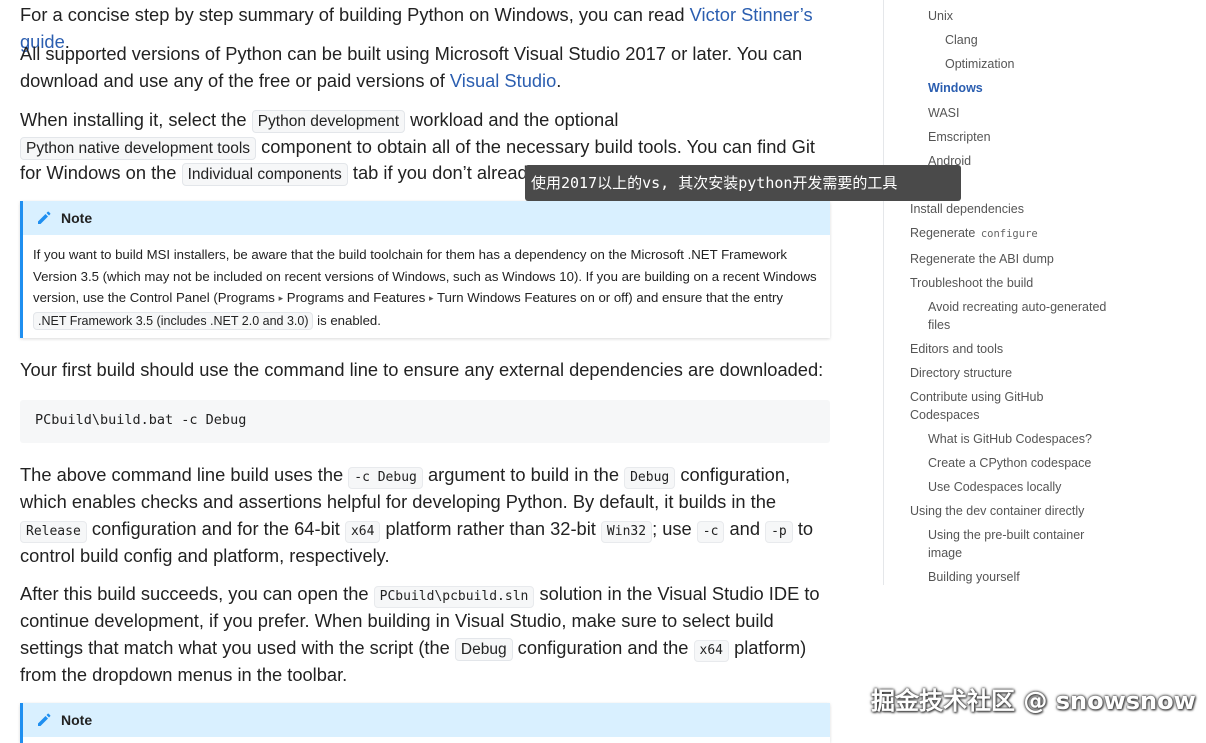 This screenshot has height=743, width=1206. What do you see at coordinates (955, 89) in the screenshot?
I see `toc-item-windows: Windows` at bounding box center [955, 89].